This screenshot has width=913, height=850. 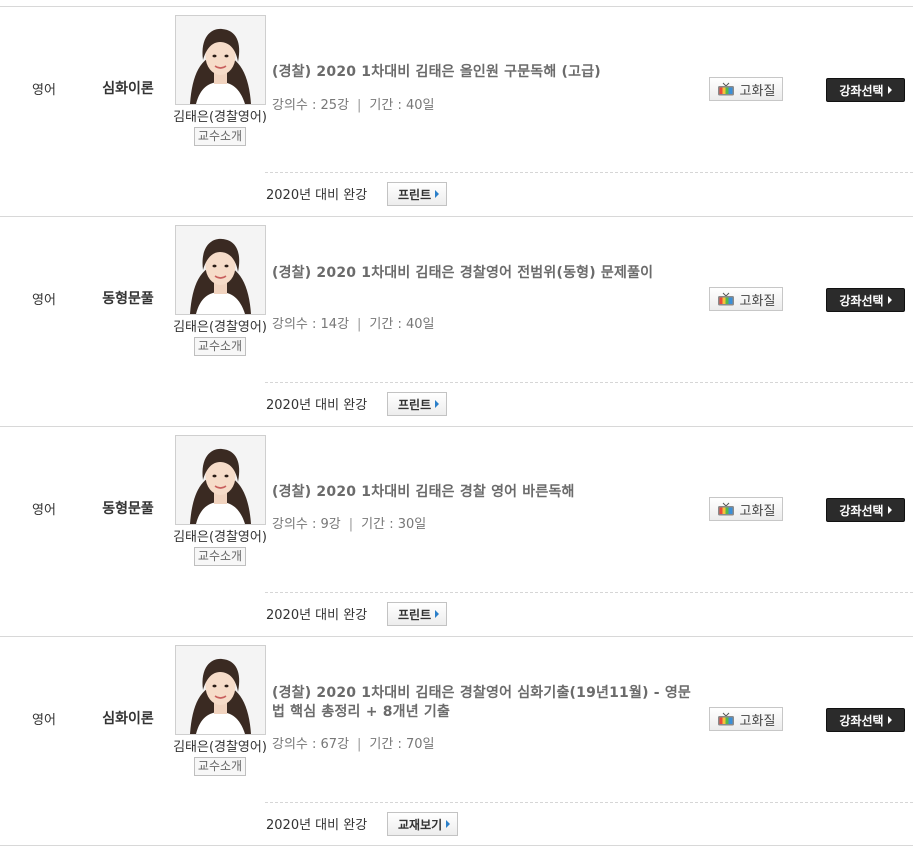 What do you see at coordinates (402, 744) in the screenshot?
I see `course-period: 기간 : 70일` at bounding box center [402, 744].